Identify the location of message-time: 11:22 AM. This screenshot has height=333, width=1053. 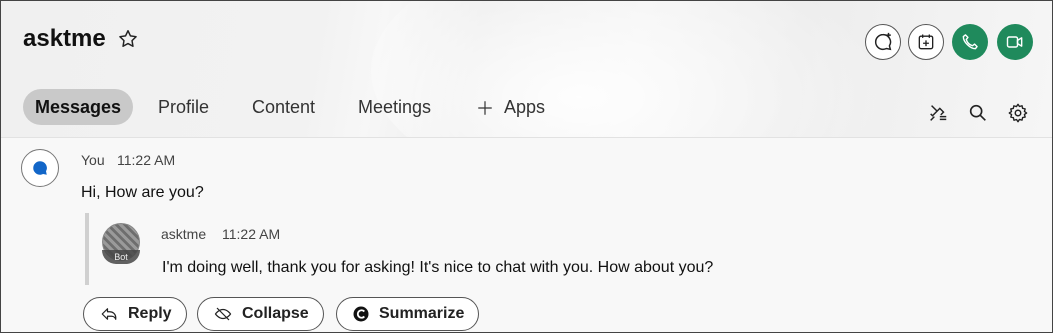
(146, 160).